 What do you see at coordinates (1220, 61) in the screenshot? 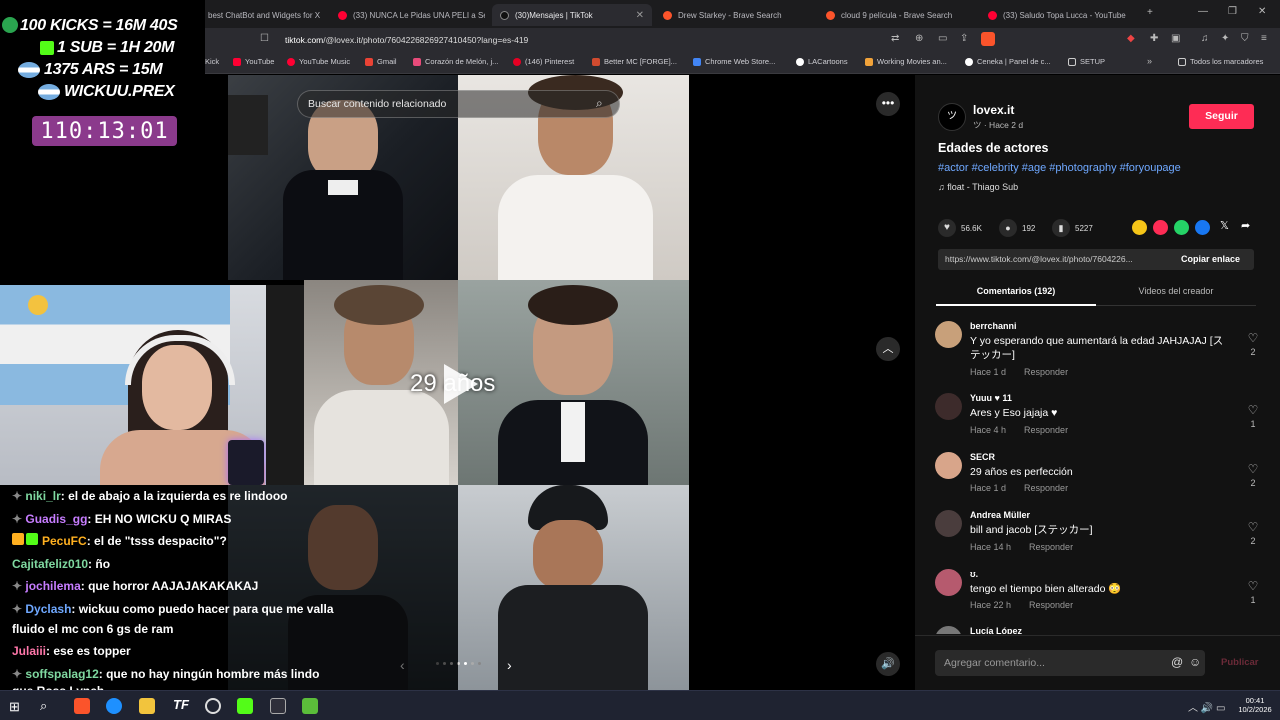
I see `bookmark-folder: Todos los marcadores` at bounding box center [1220, 61].